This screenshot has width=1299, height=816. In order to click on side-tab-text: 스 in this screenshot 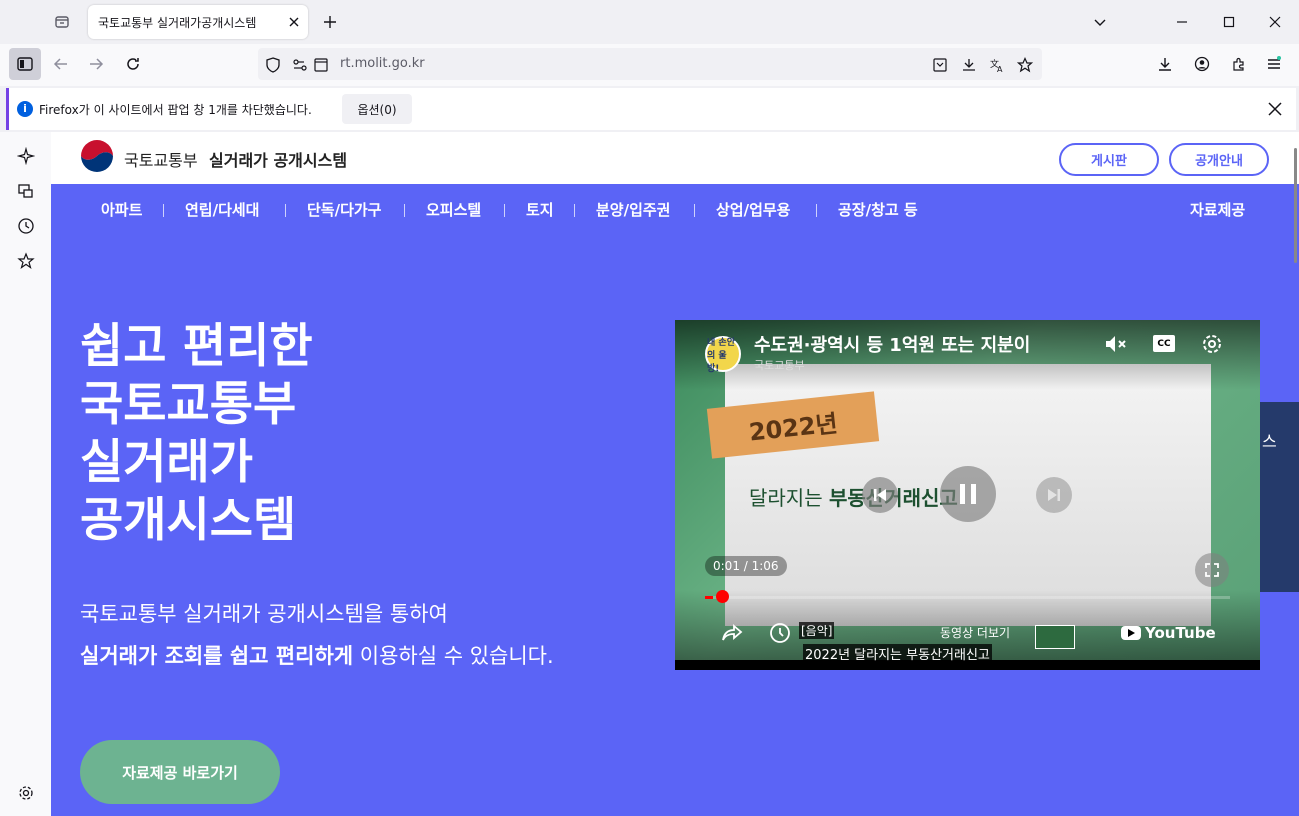, I will do `click(1269, 441)`.